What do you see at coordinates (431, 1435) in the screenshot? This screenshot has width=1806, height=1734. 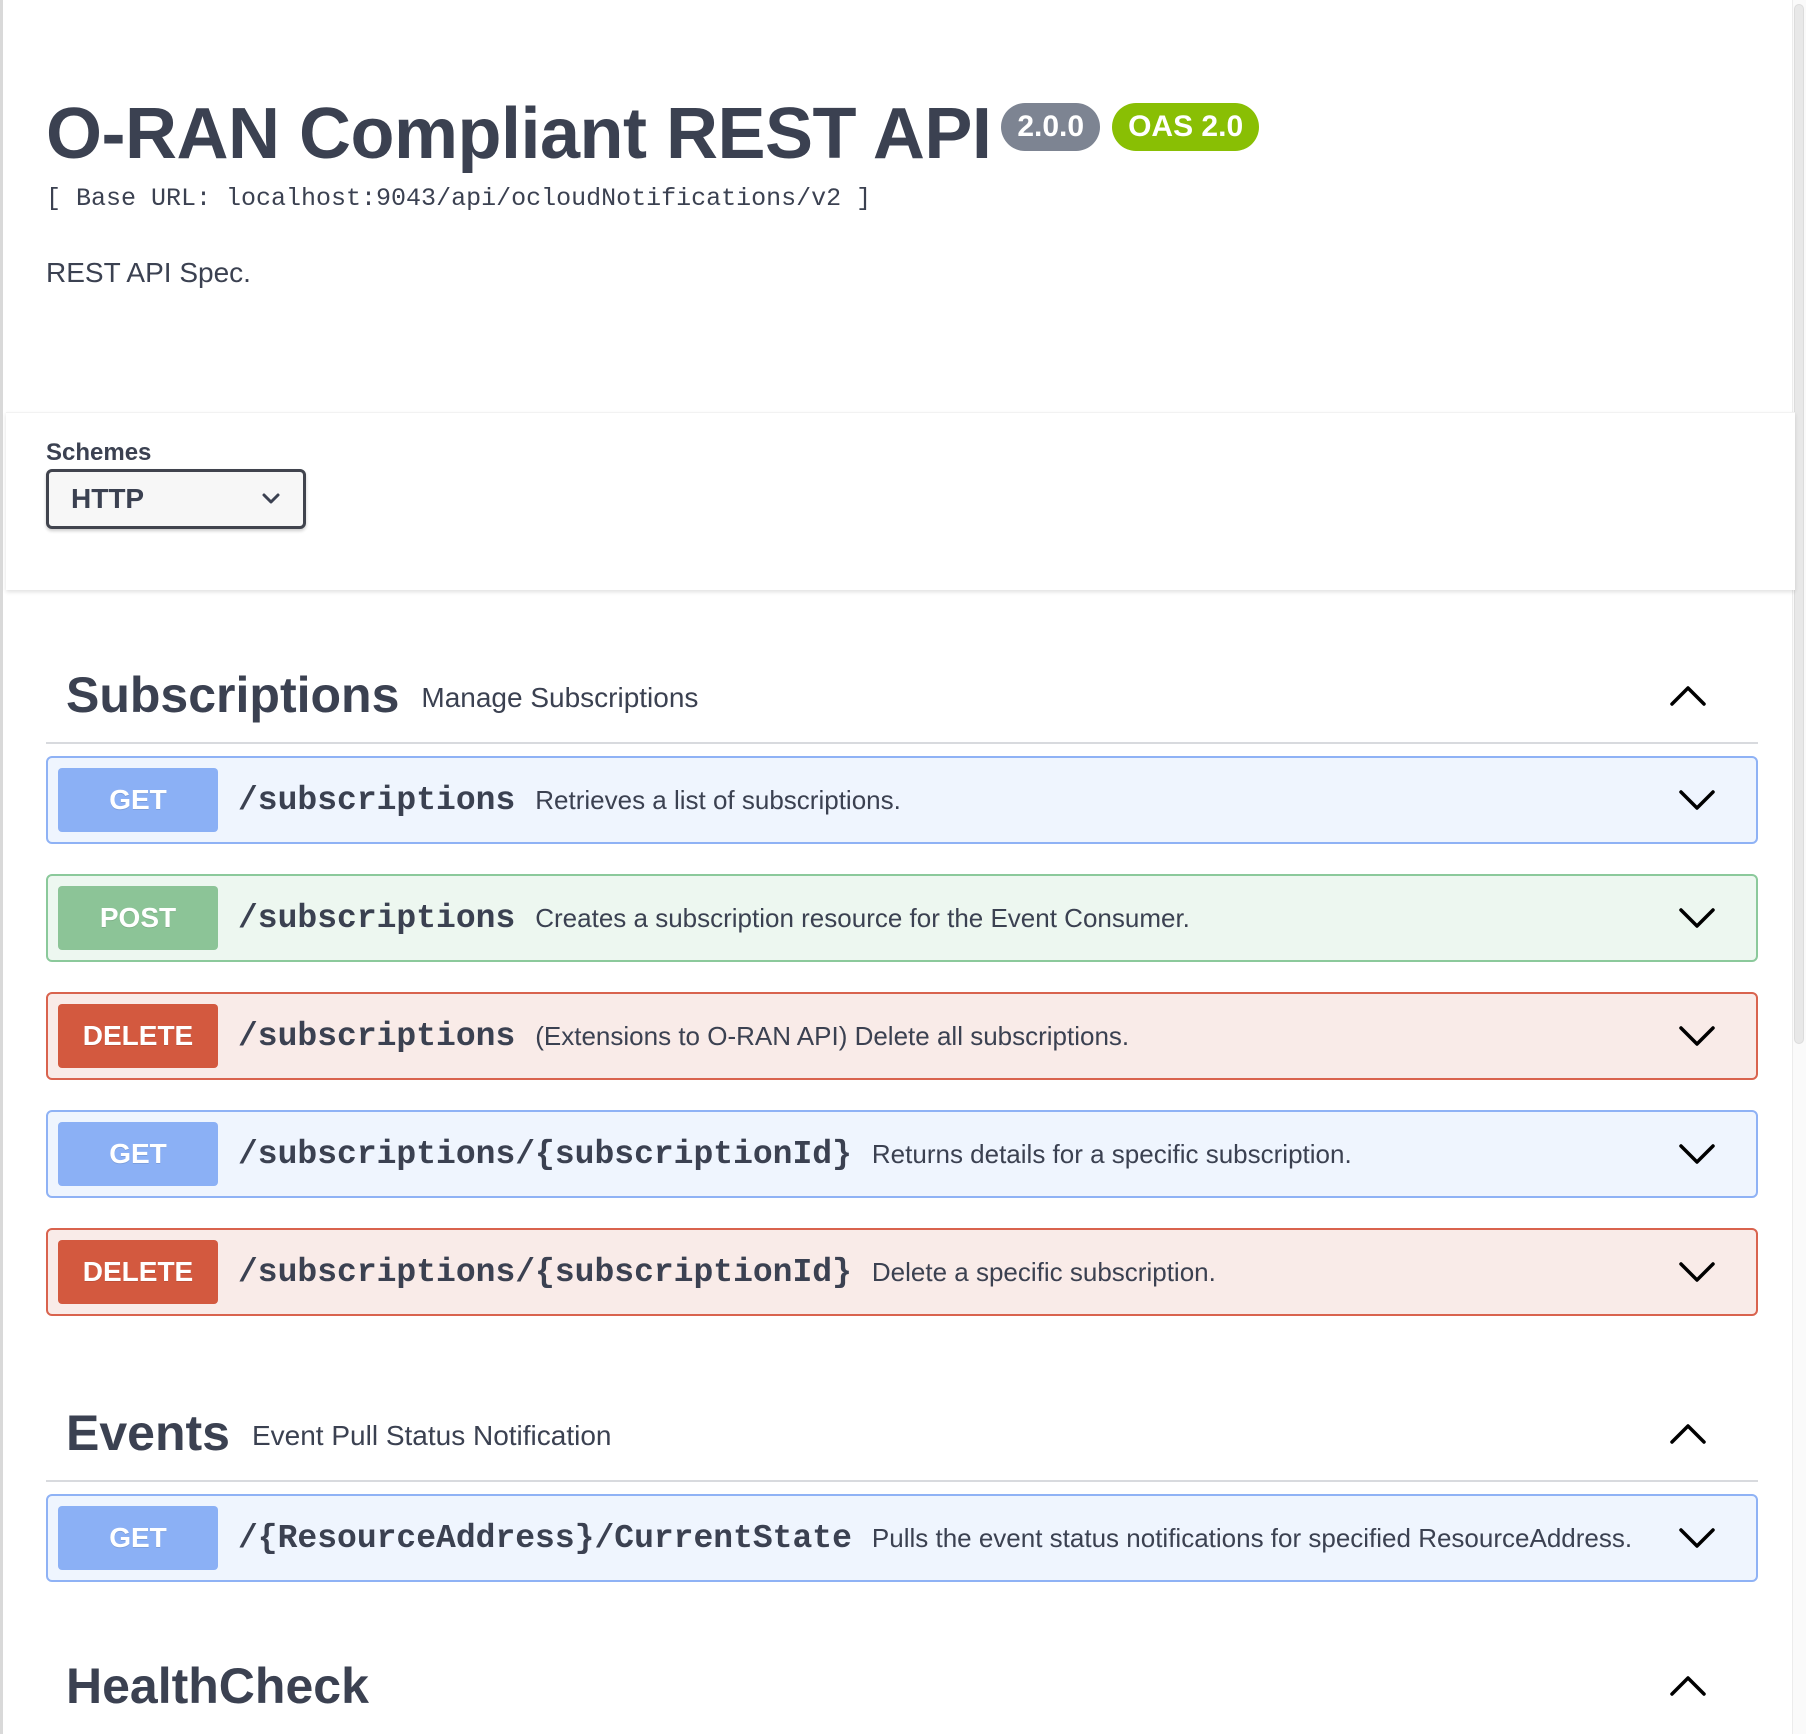 I see `tag-description: Event Pull Status Notification` at bounding box center [431, 1435].